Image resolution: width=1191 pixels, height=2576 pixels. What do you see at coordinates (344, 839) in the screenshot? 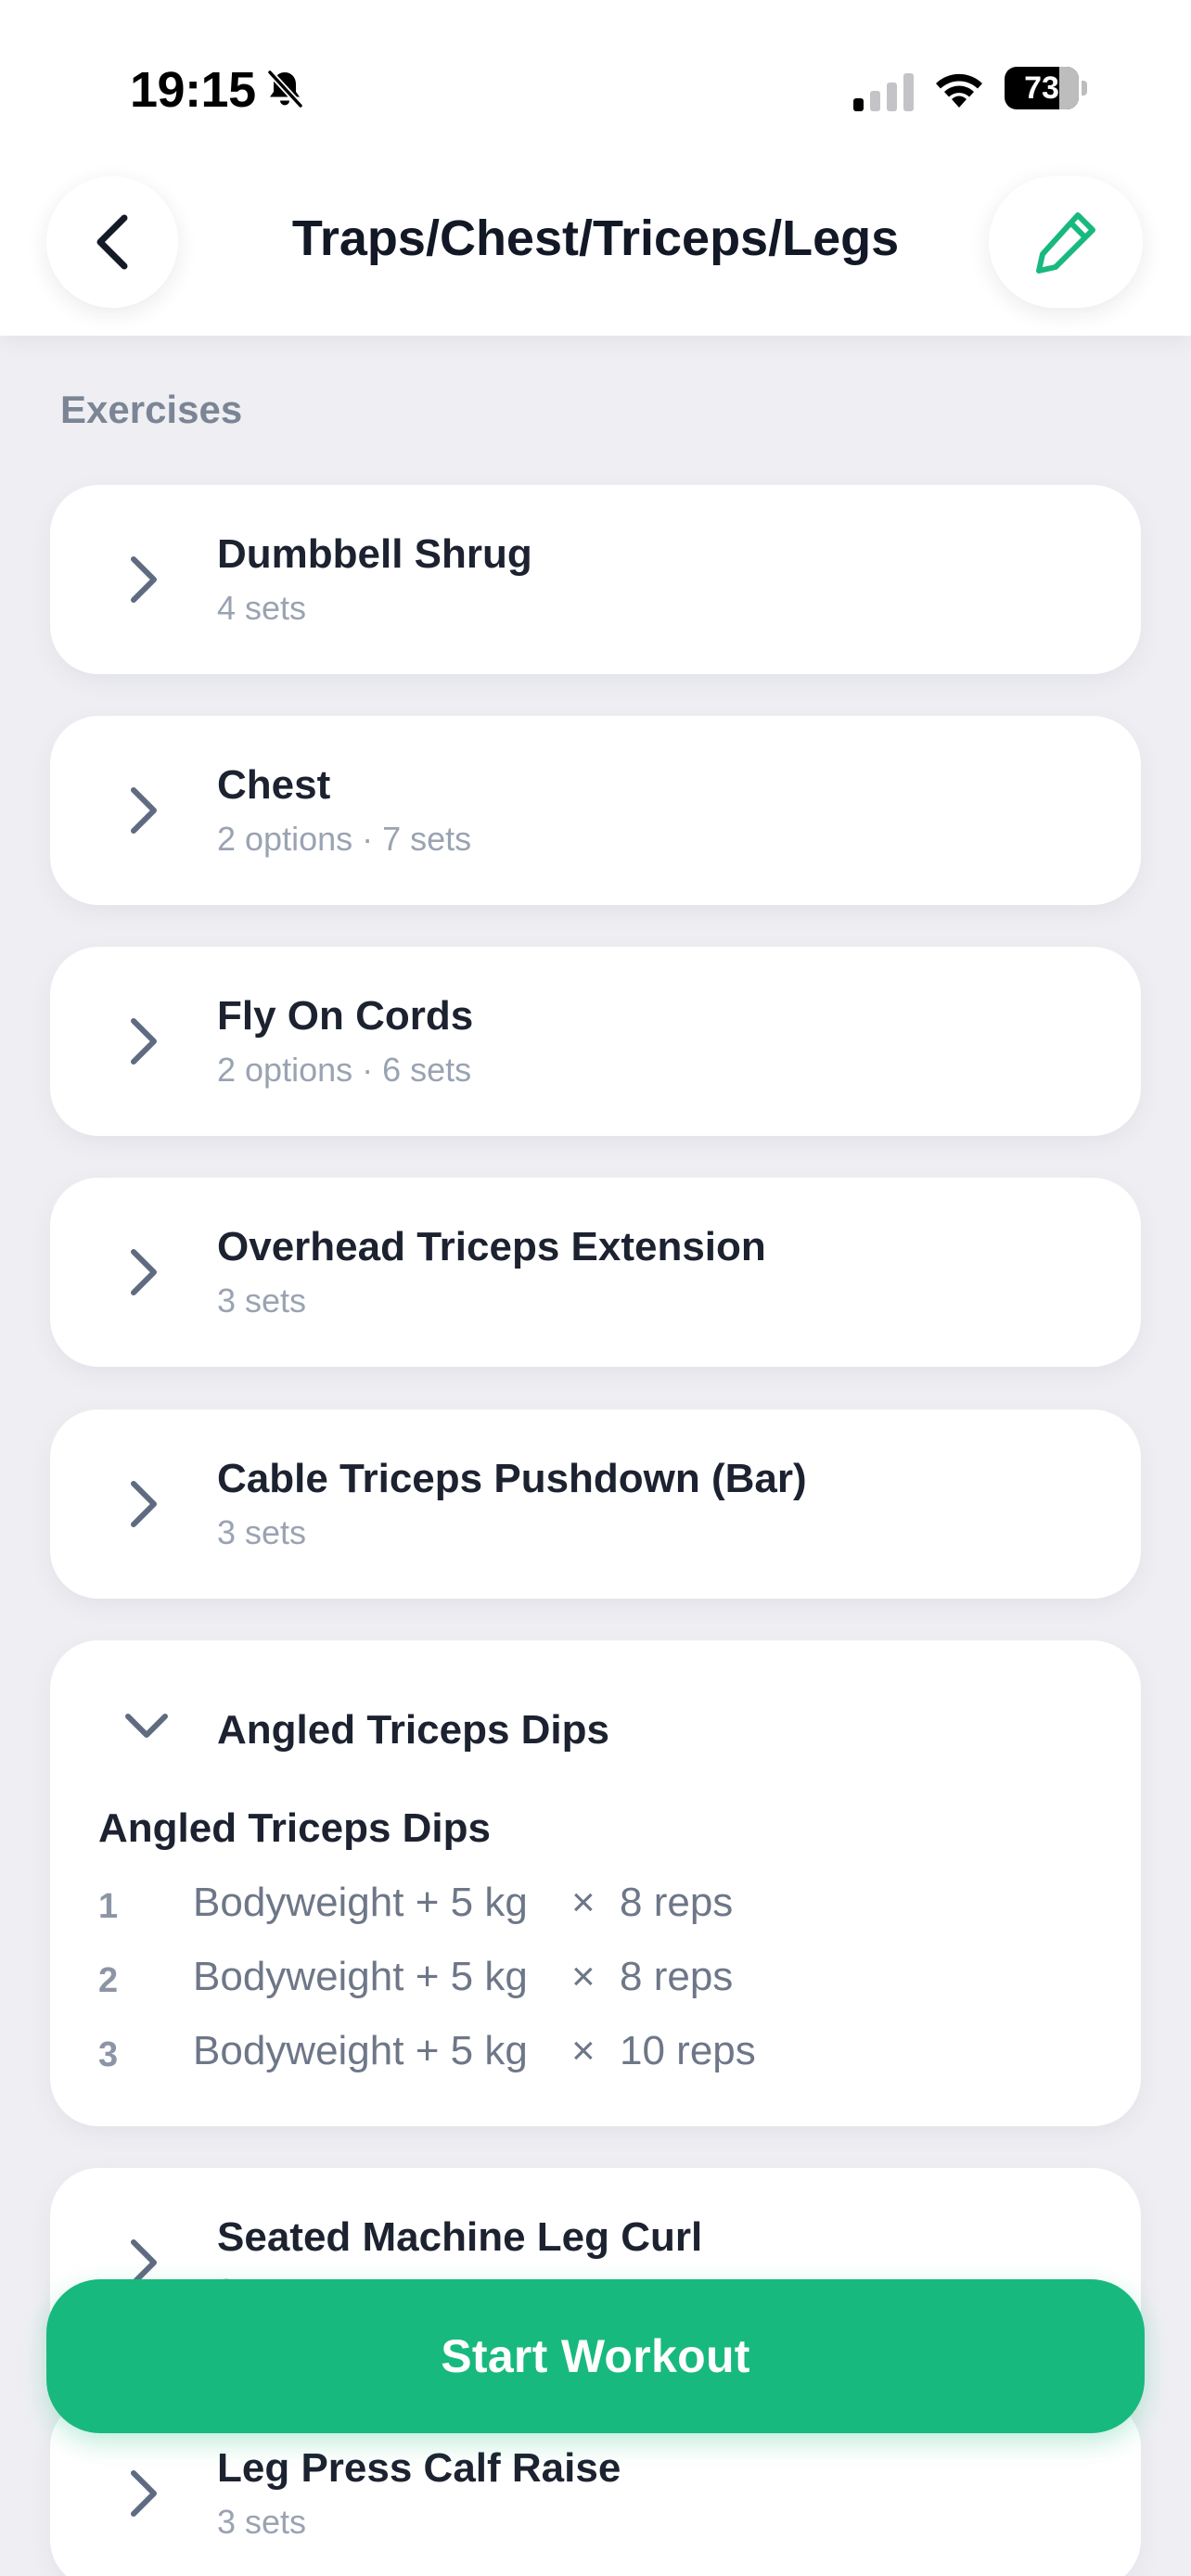
I see `exercise-summary: 2 options · 7 sets` at bounding box center [344, 839].